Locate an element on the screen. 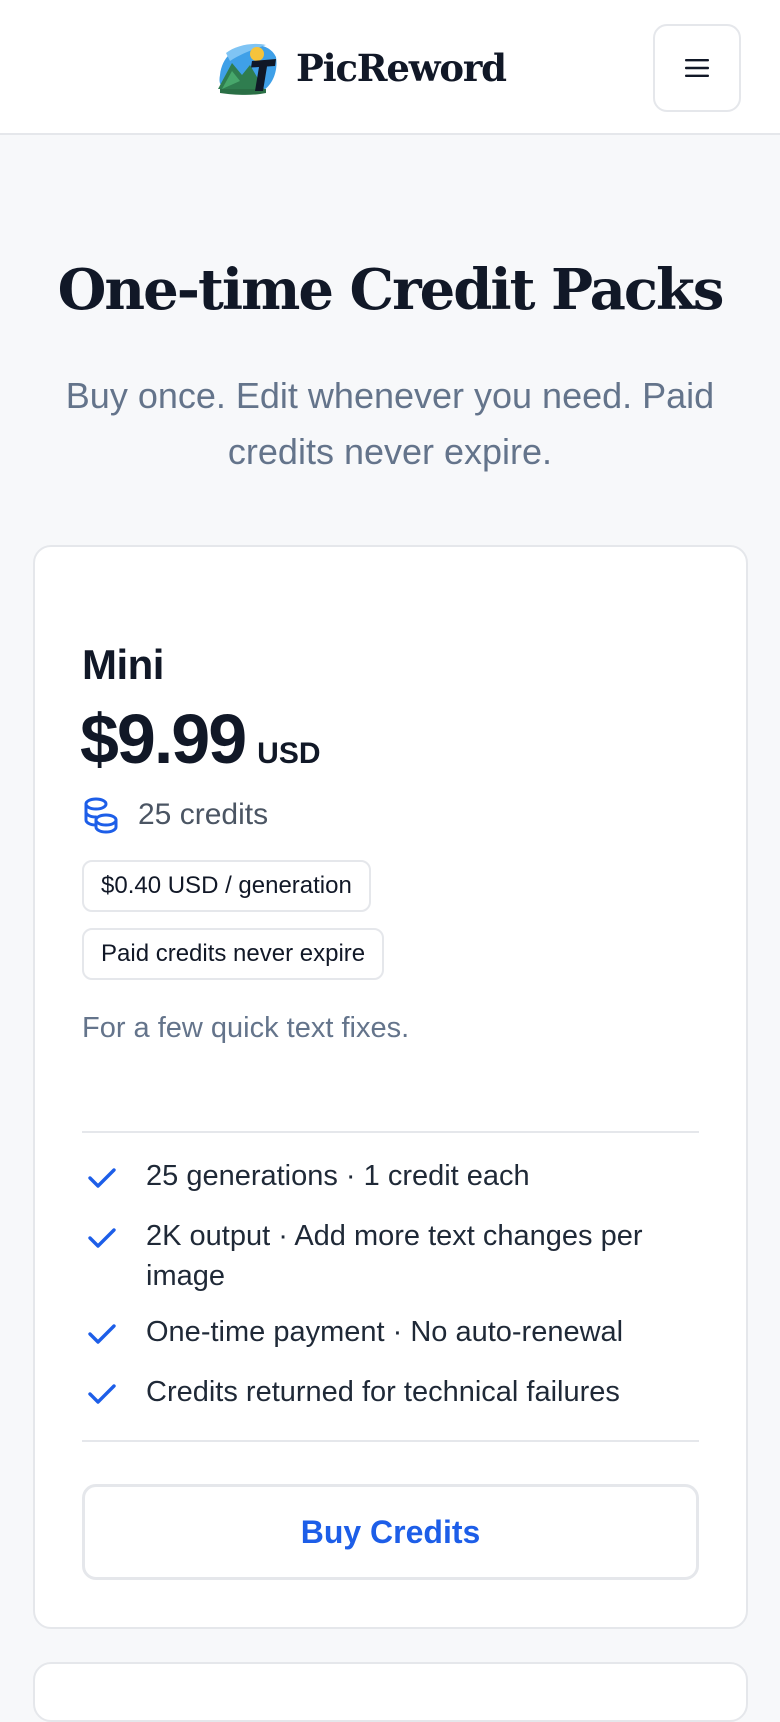 The width and height of the screenshot is (780, 1722). feature-text: One-time payment · No auto-renewal is located at coordinates (385, 1332).